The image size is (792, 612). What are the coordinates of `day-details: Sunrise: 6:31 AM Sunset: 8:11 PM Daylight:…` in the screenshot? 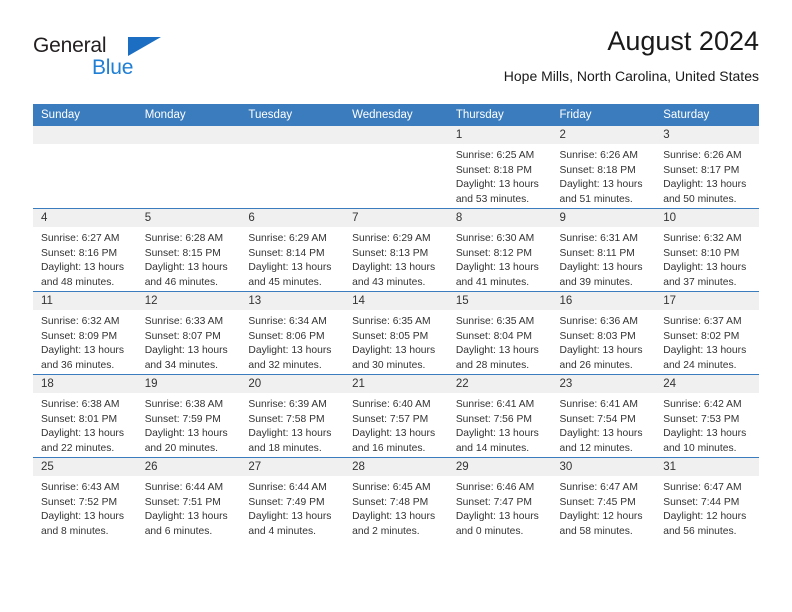 It's located at (604, 258).